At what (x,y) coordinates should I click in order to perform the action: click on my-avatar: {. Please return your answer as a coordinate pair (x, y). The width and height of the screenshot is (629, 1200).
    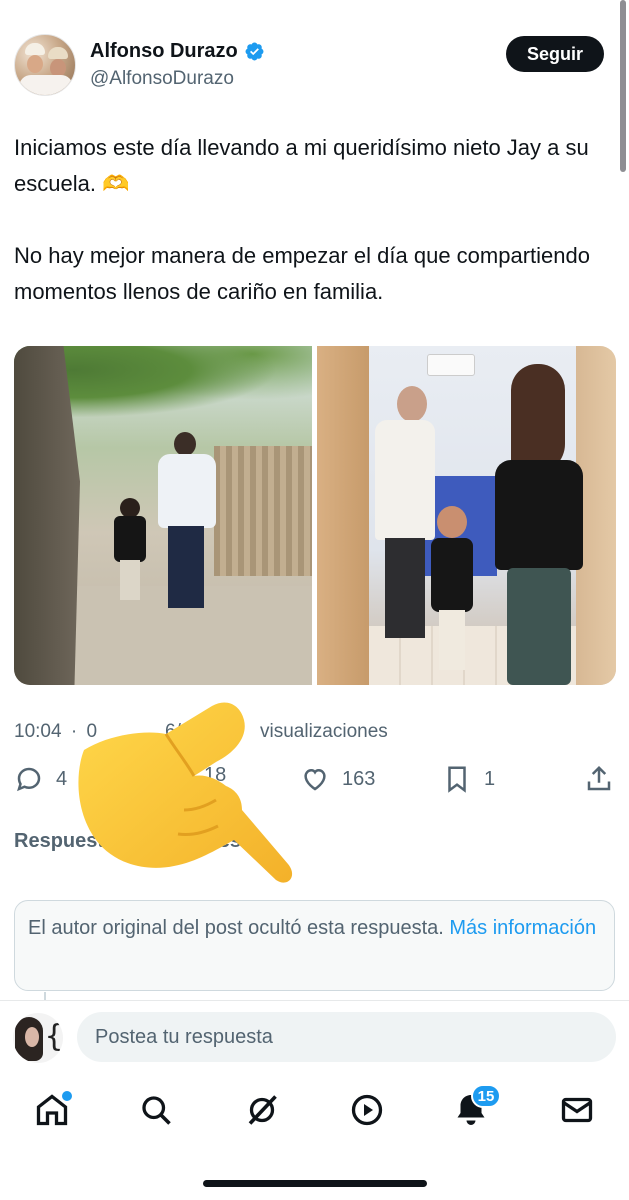
    Looking at the image, I should click on (38, 1038).